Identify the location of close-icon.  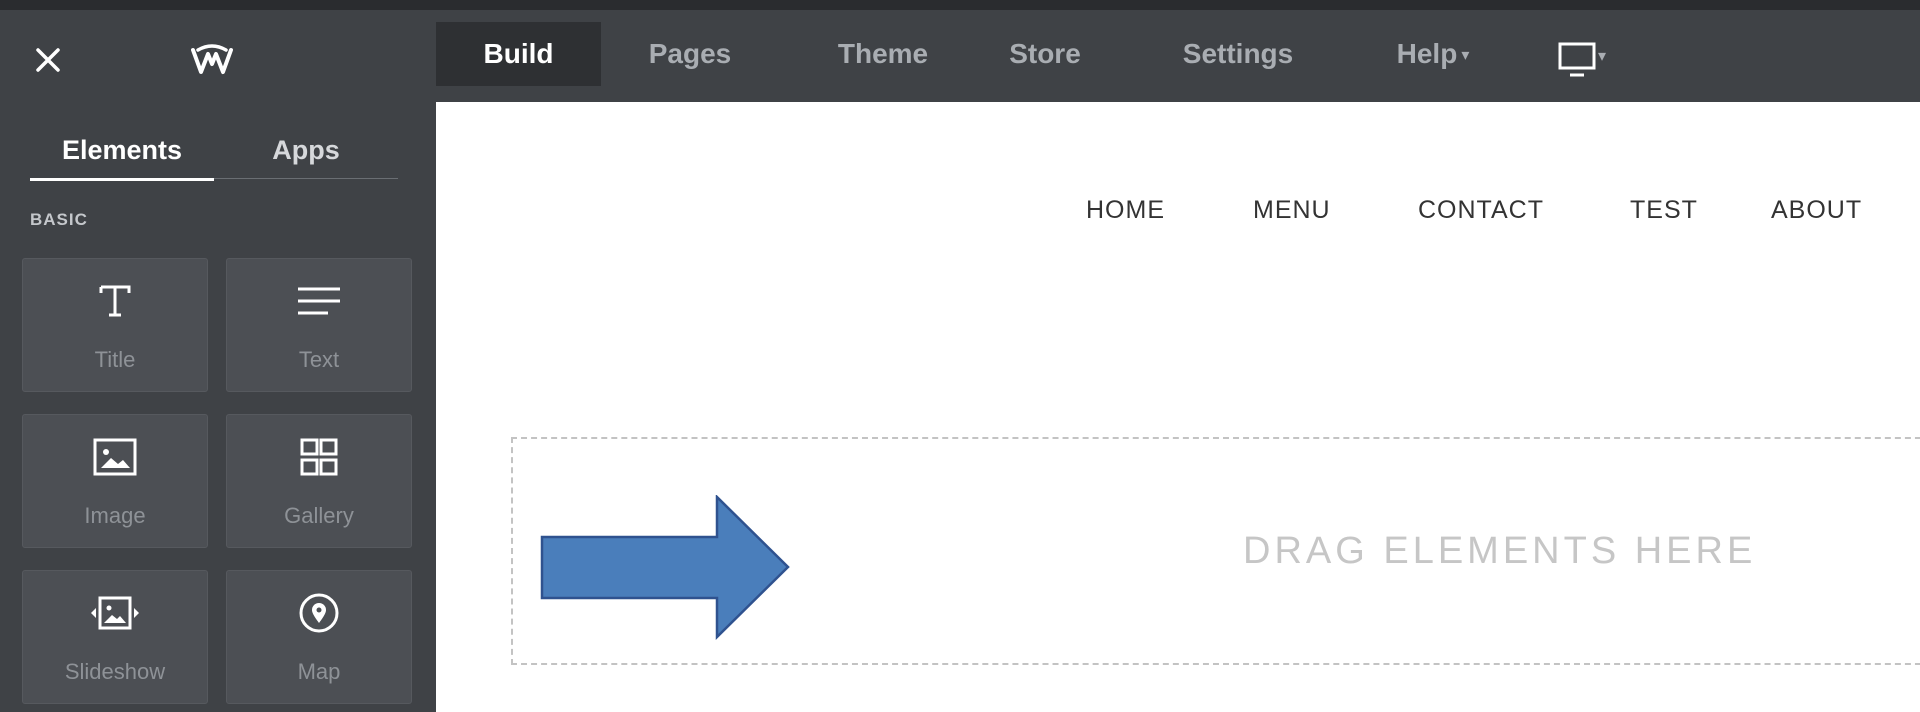
(48, 60).